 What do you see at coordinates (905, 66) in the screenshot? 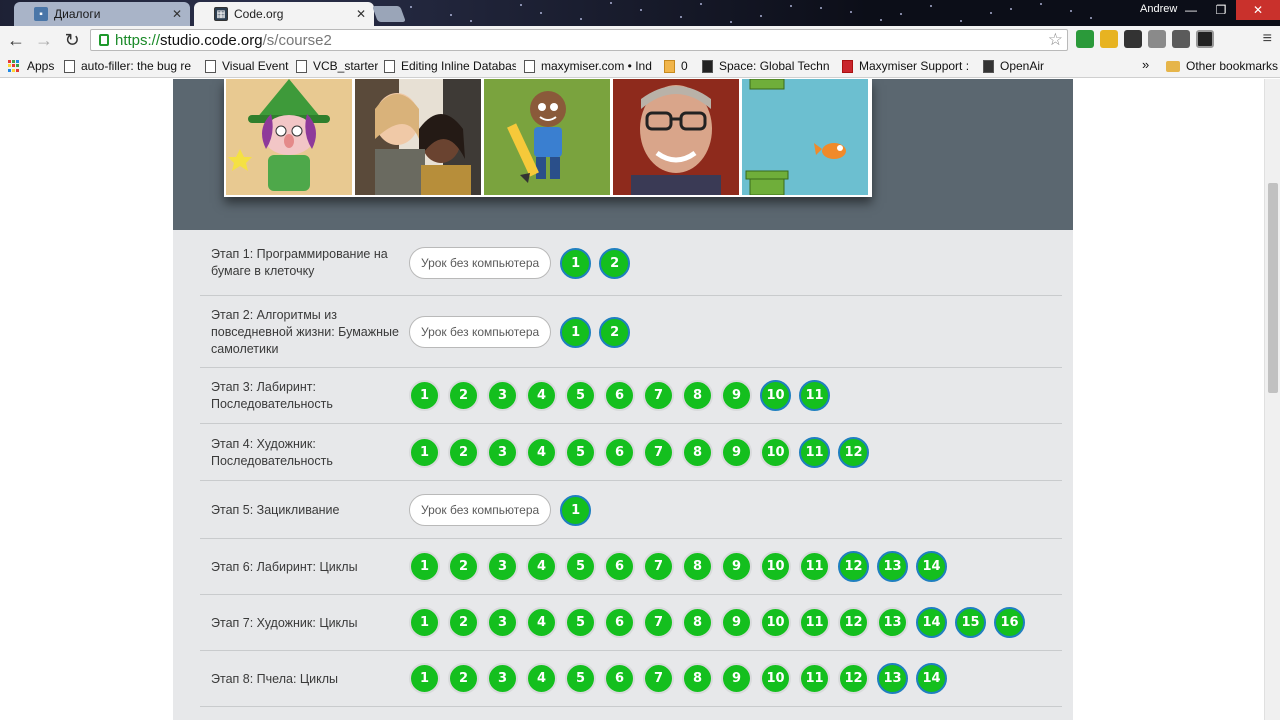
I see `bookmark-maxymiser-support: Maxymiser Support :` at bounding box center [905, 66].